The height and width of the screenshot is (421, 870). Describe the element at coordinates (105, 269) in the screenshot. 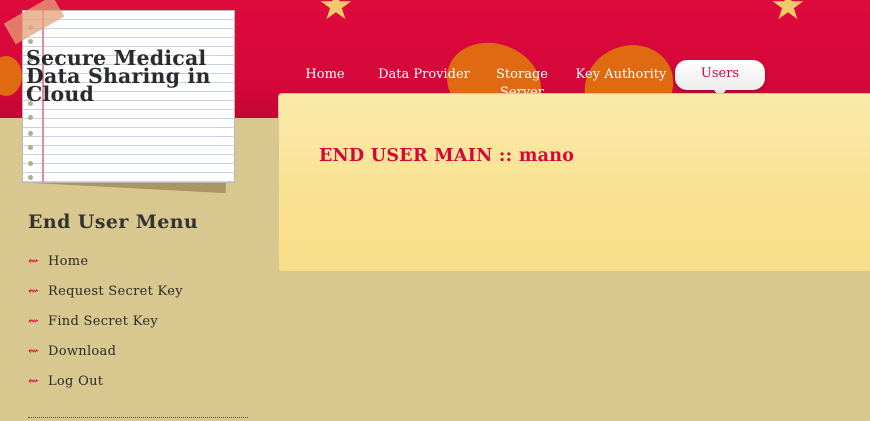

I see `sidebar-item-home: ⇜ Home` at that location.